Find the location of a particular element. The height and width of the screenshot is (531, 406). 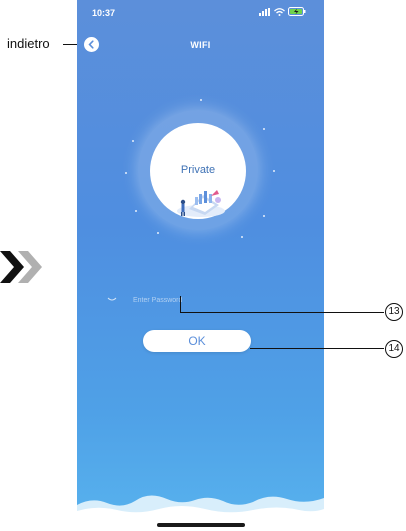

network-circle: Private is located at coordinates (198, 171).